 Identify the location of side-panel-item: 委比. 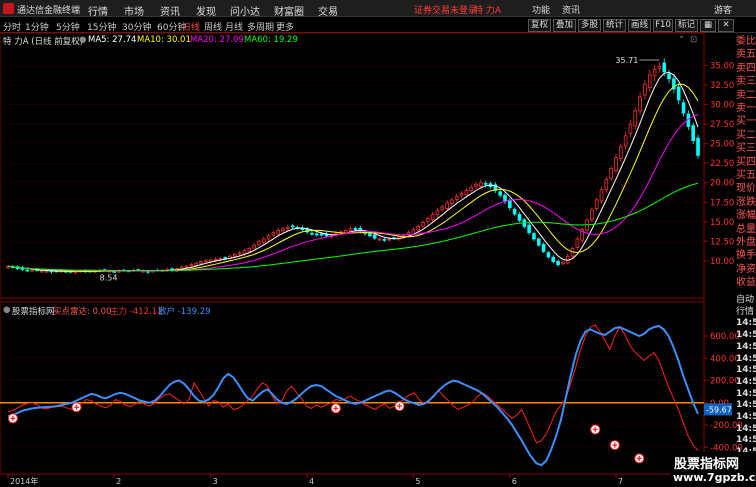
(746, 42).